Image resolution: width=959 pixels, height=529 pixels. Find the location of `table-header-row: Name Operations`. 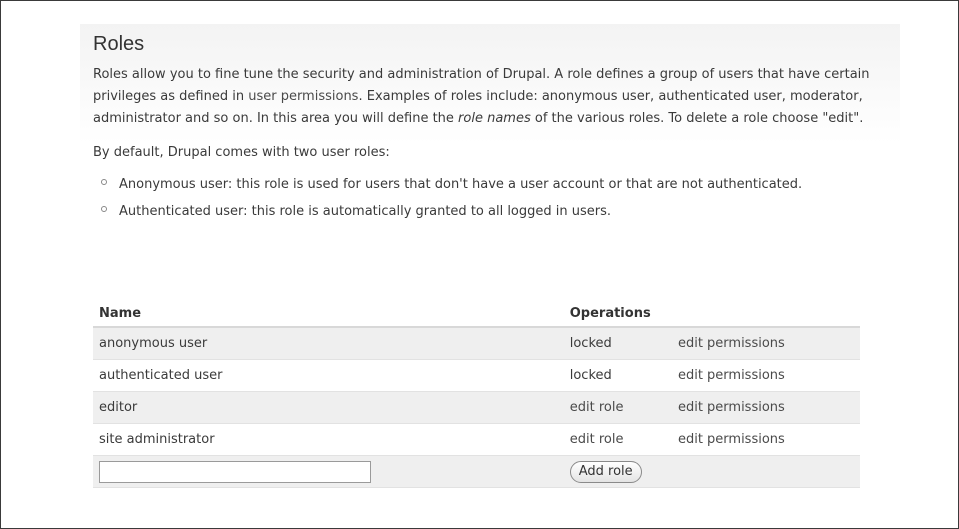

table-header-row: Name Operations is located at coordinates (476, 314).